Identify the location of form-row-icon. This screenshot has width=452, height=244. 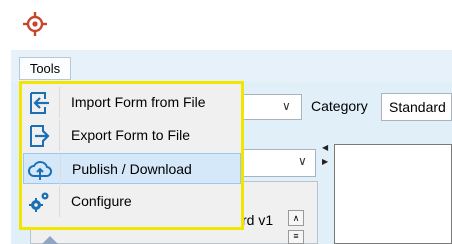
(50, 240).